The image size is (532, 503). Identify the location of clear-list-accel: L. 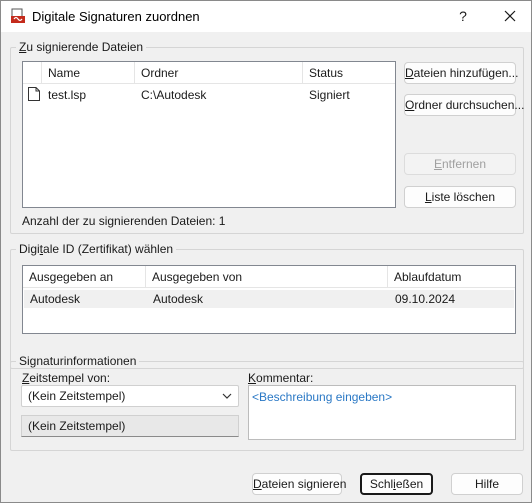
(428, 197).